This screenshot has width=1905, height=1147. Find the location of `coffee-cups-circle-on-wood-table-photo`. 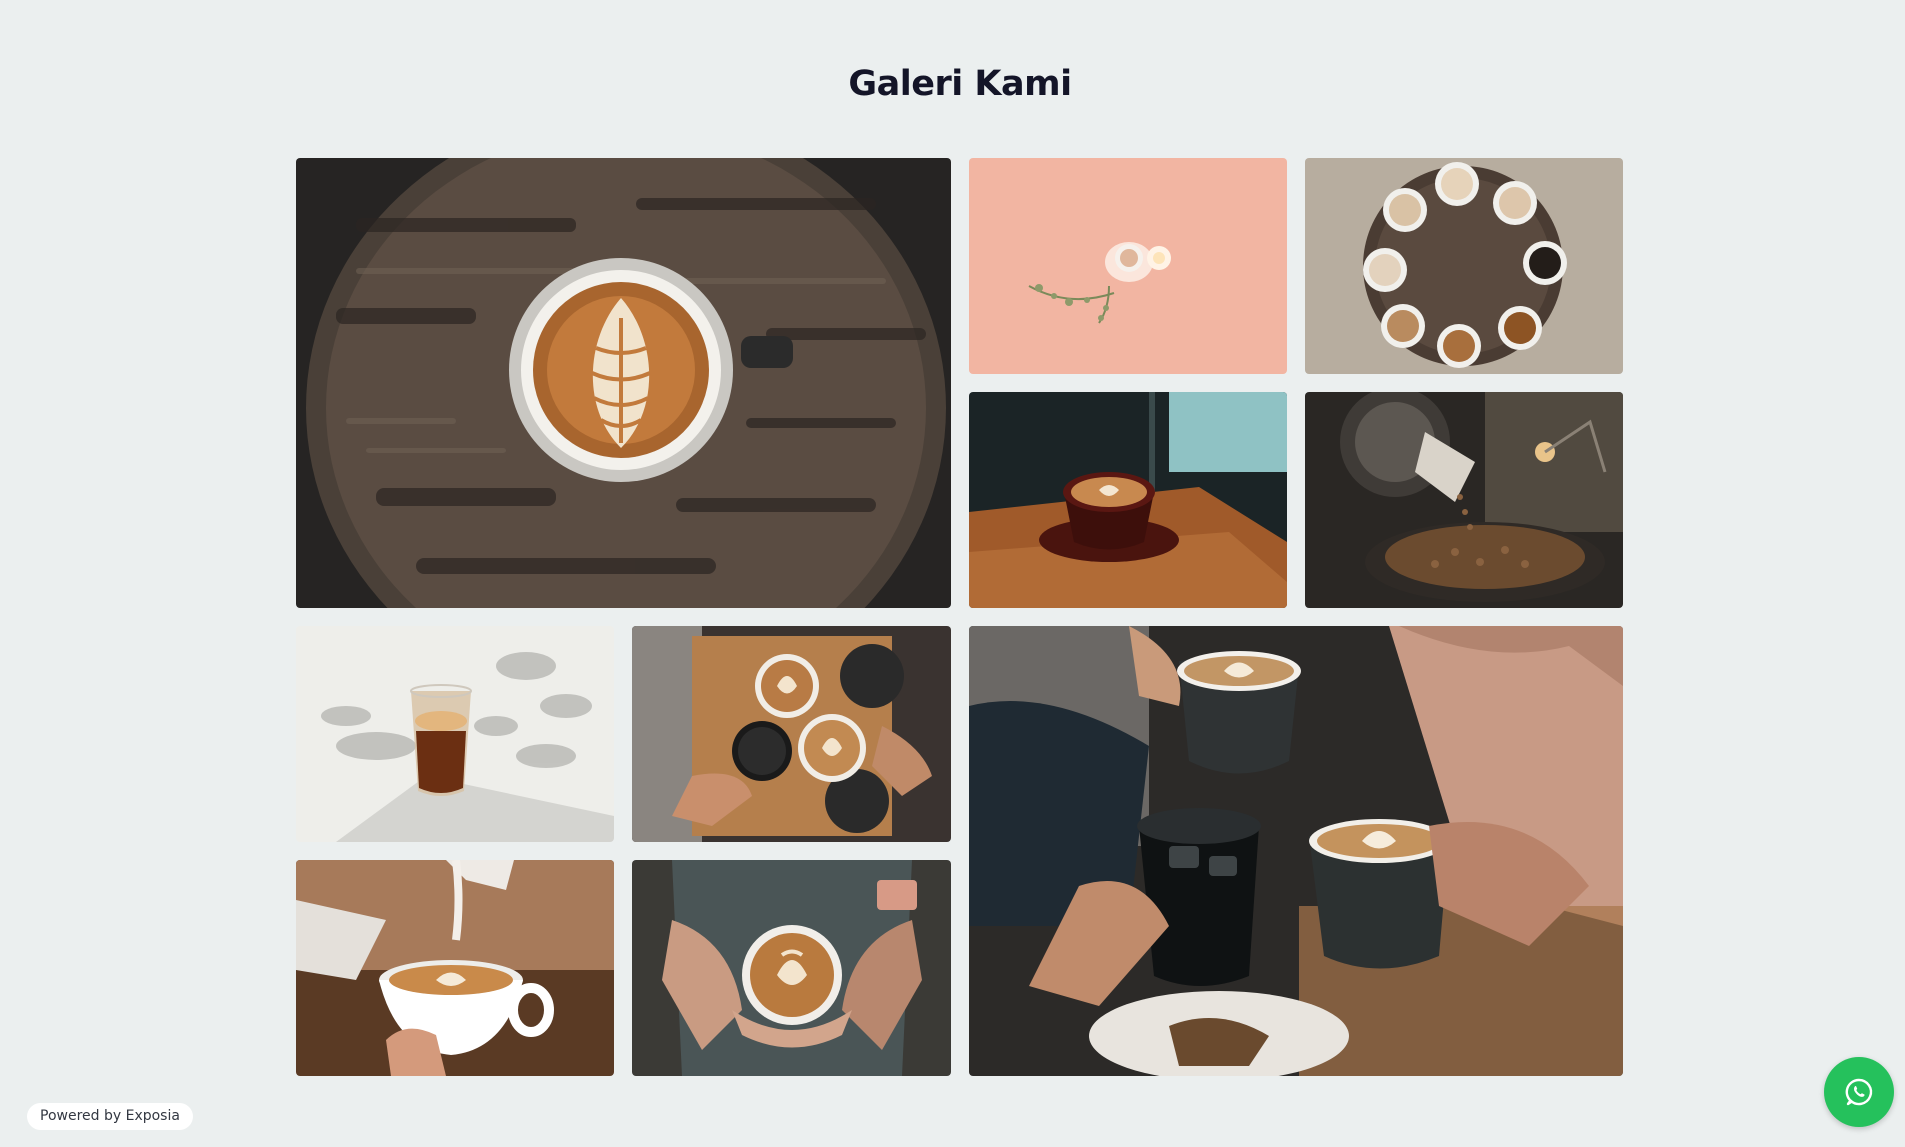

coffee-cups-circle-on-wood-table-photo is located at coordinates (1464, 266).